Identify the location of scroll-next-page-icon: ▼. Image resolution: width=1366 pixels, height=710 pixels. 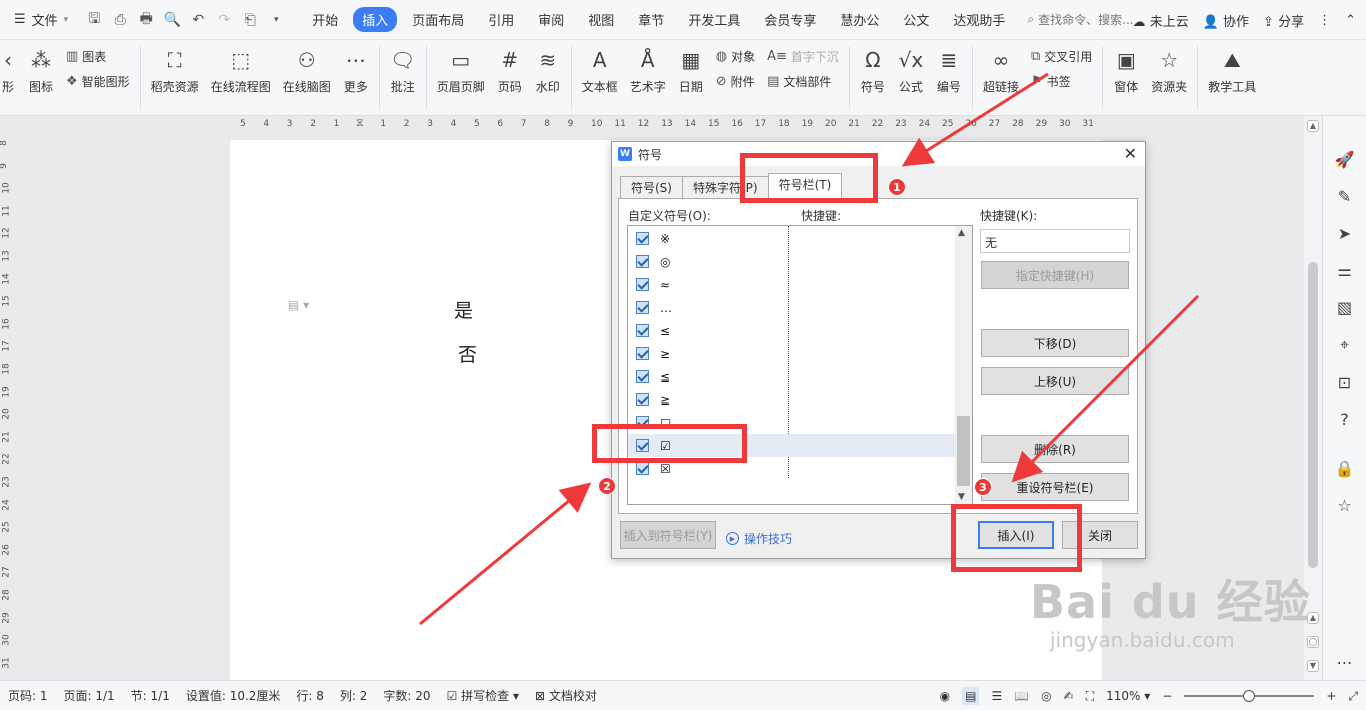
(1313, 666).